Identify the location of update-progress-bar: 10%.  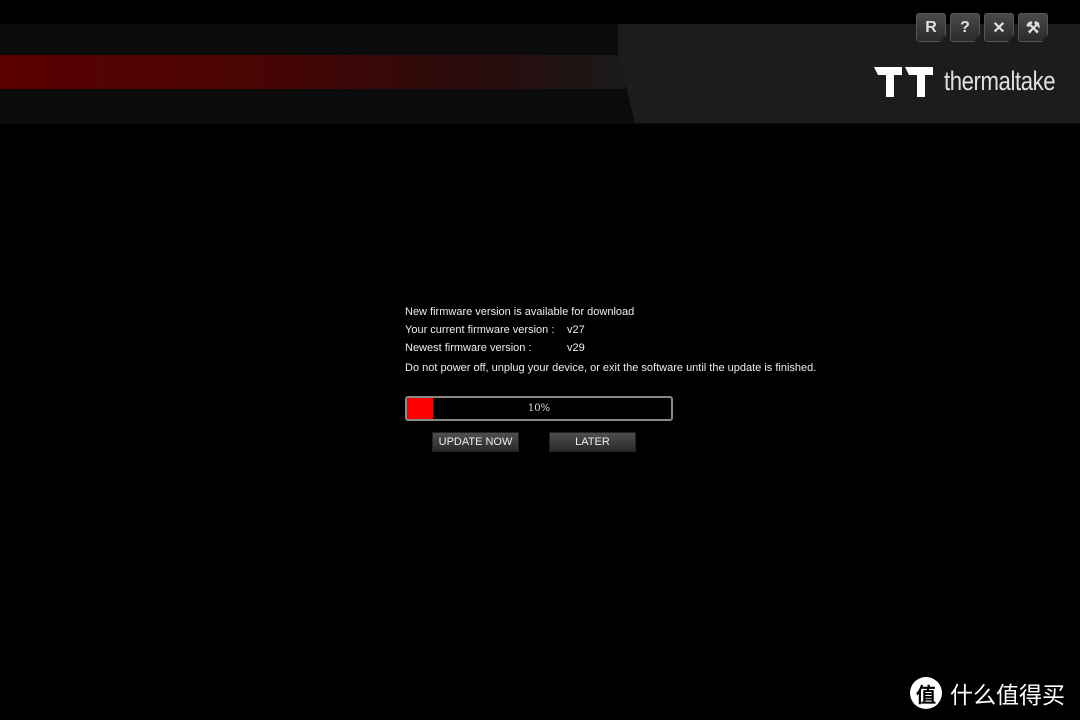
(539, 408).